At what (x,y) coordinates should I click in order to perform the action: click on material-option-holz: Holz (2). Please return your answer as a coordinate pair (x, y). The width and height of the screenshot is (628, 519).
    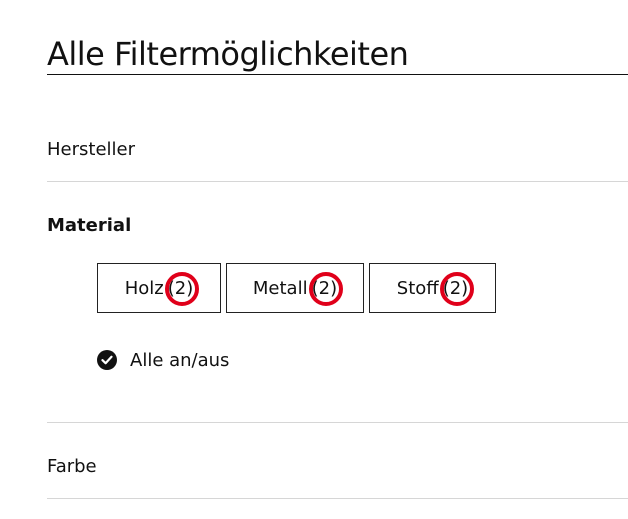
    Looking at the image, I should click on (159, 288).